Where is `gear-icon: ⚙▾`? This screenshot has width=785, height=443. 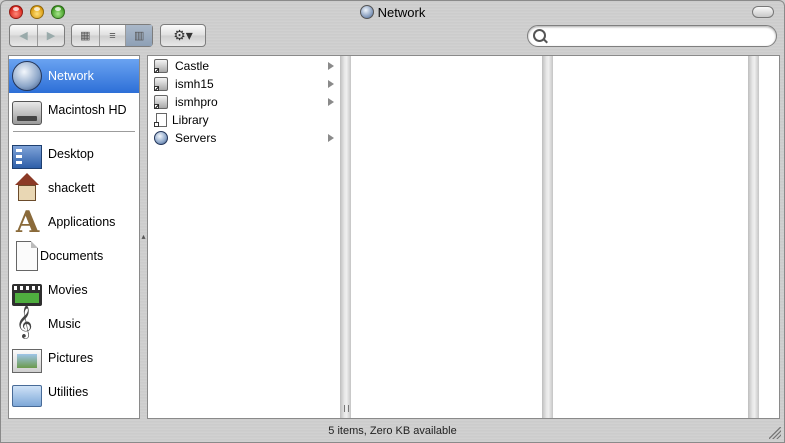 gear-icon: ⚙▾ is located at coordinates (183, 35).